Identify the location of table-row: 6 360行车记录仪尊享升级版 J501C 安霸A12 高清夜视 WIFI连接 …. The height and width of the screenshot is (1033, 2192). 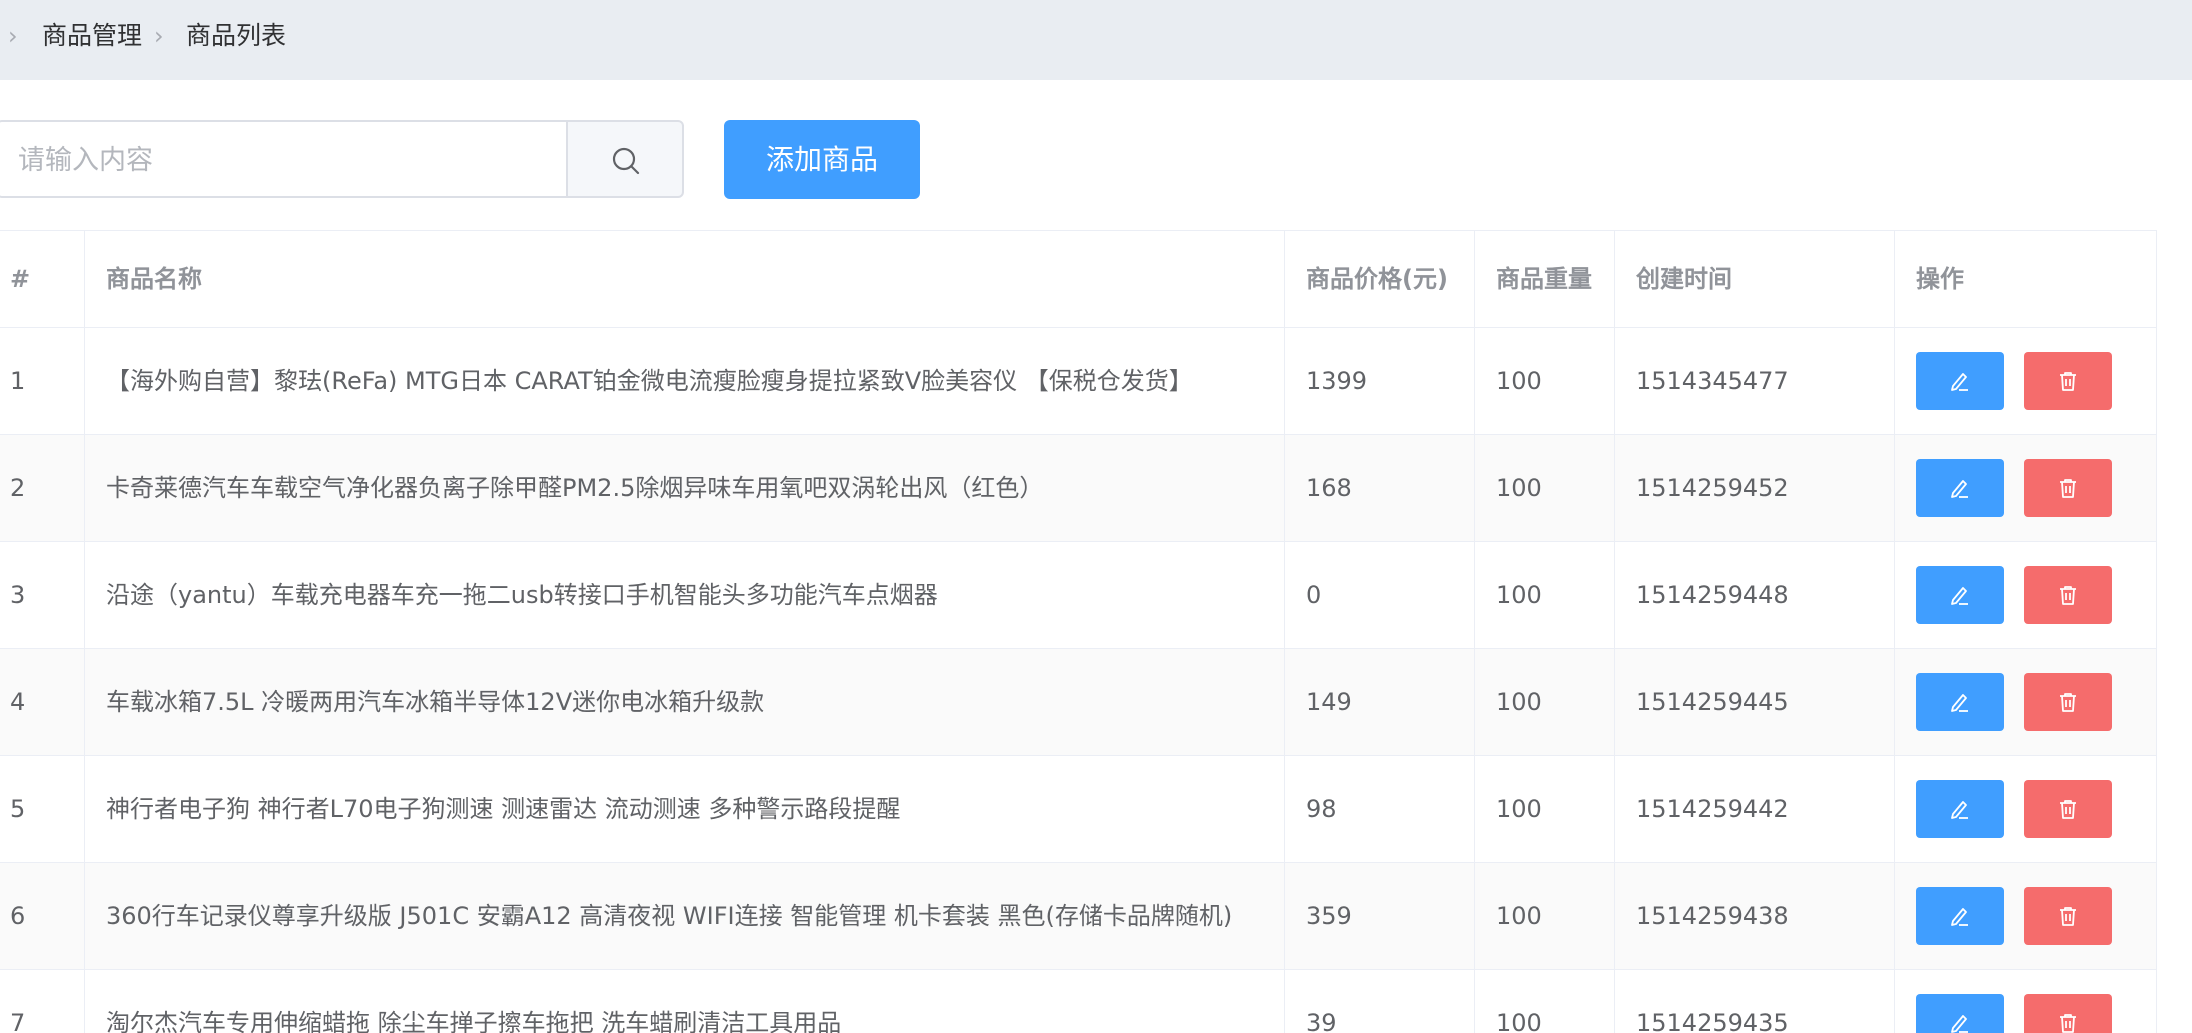
(1078, 916).